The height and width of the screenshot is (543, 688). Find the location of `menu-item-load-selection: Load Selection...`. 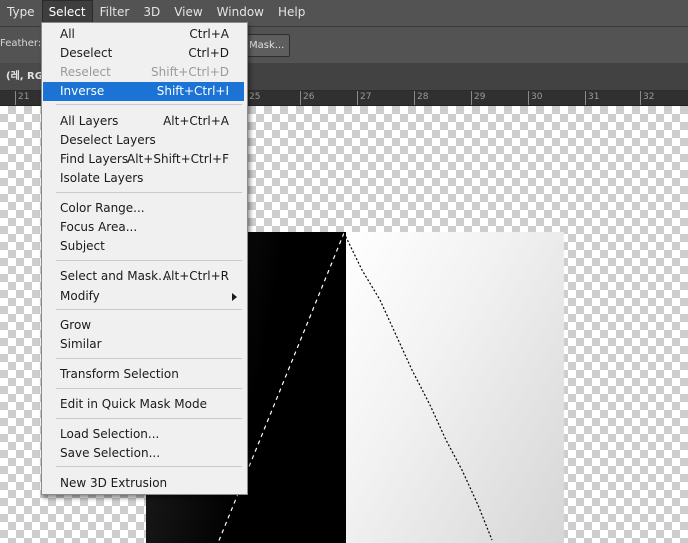

menu-item-load-selection: Load Selection... is located at coordinates (143, 434).